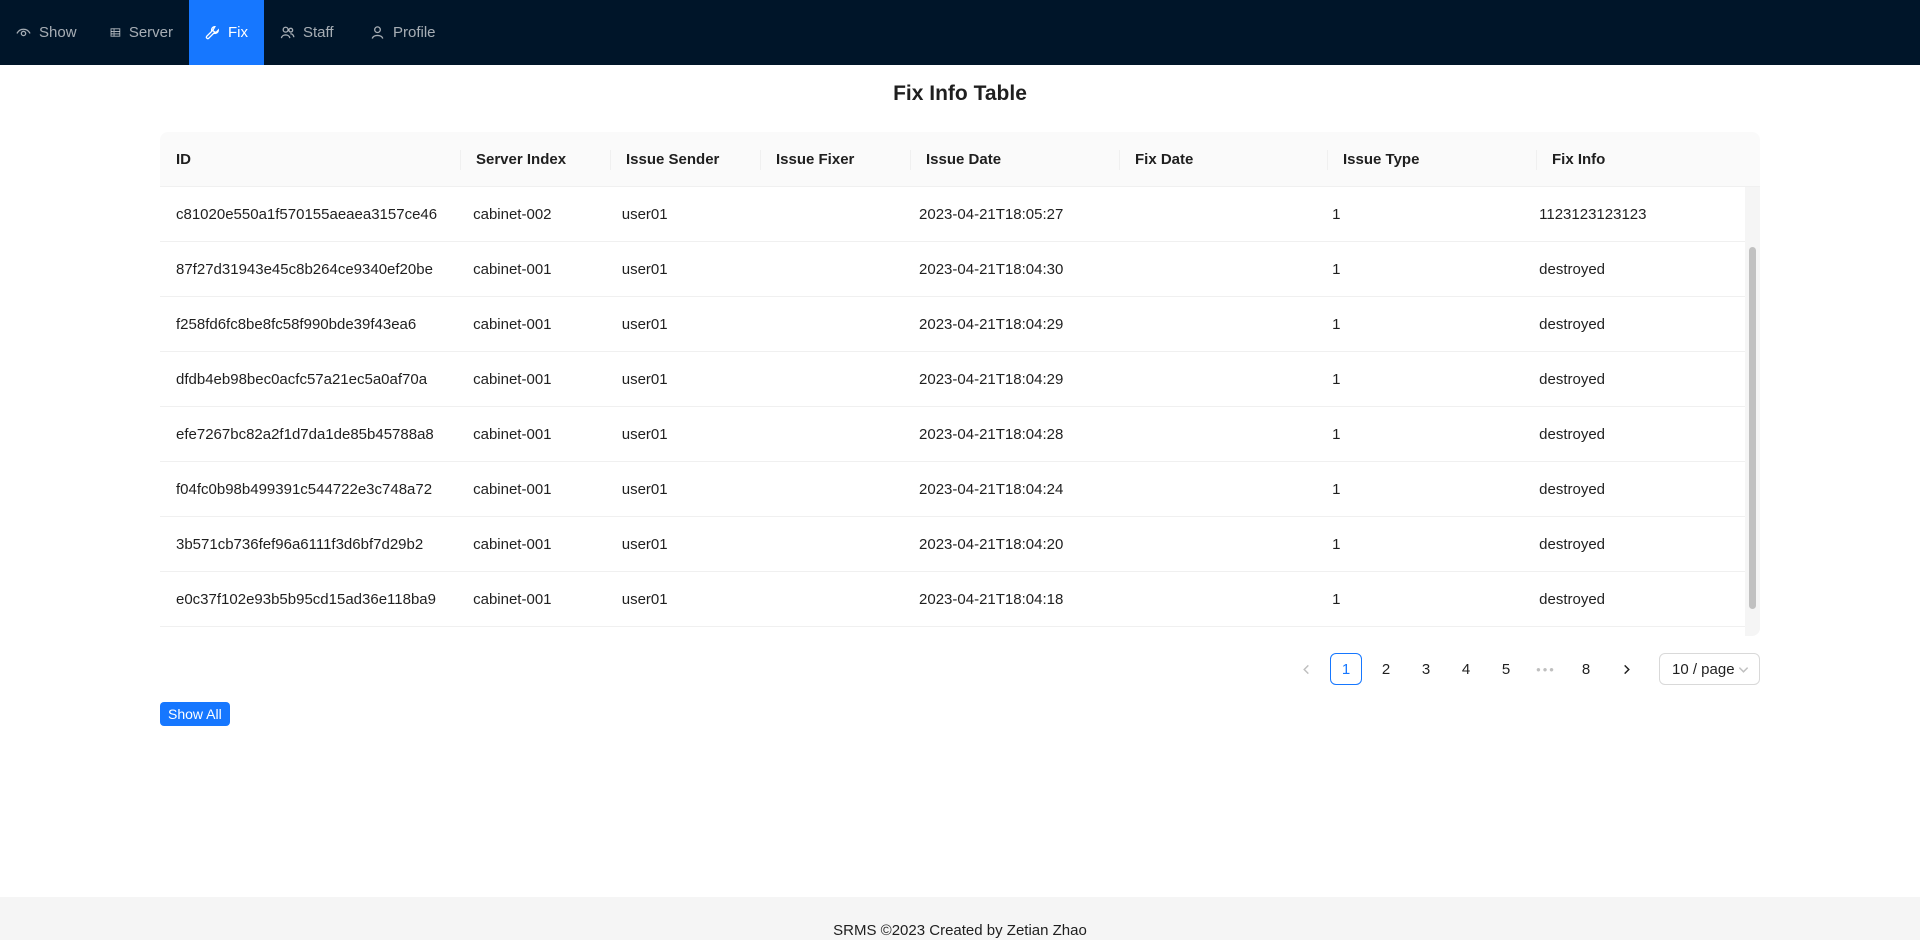 The image size is (1920, 940). I want to click on page-button-1: 1, so click(1346, 669).